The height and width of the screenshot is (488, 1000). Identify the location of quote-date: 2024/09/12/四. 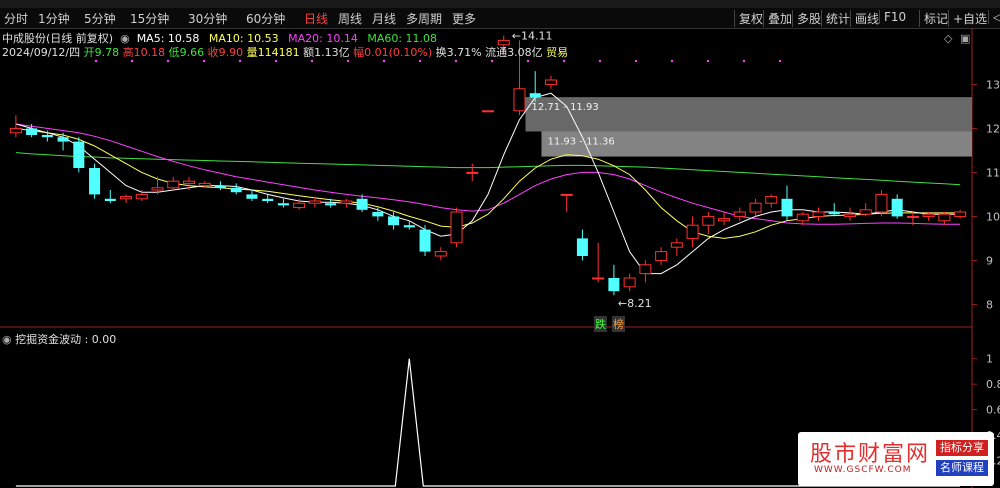
(41, 52).